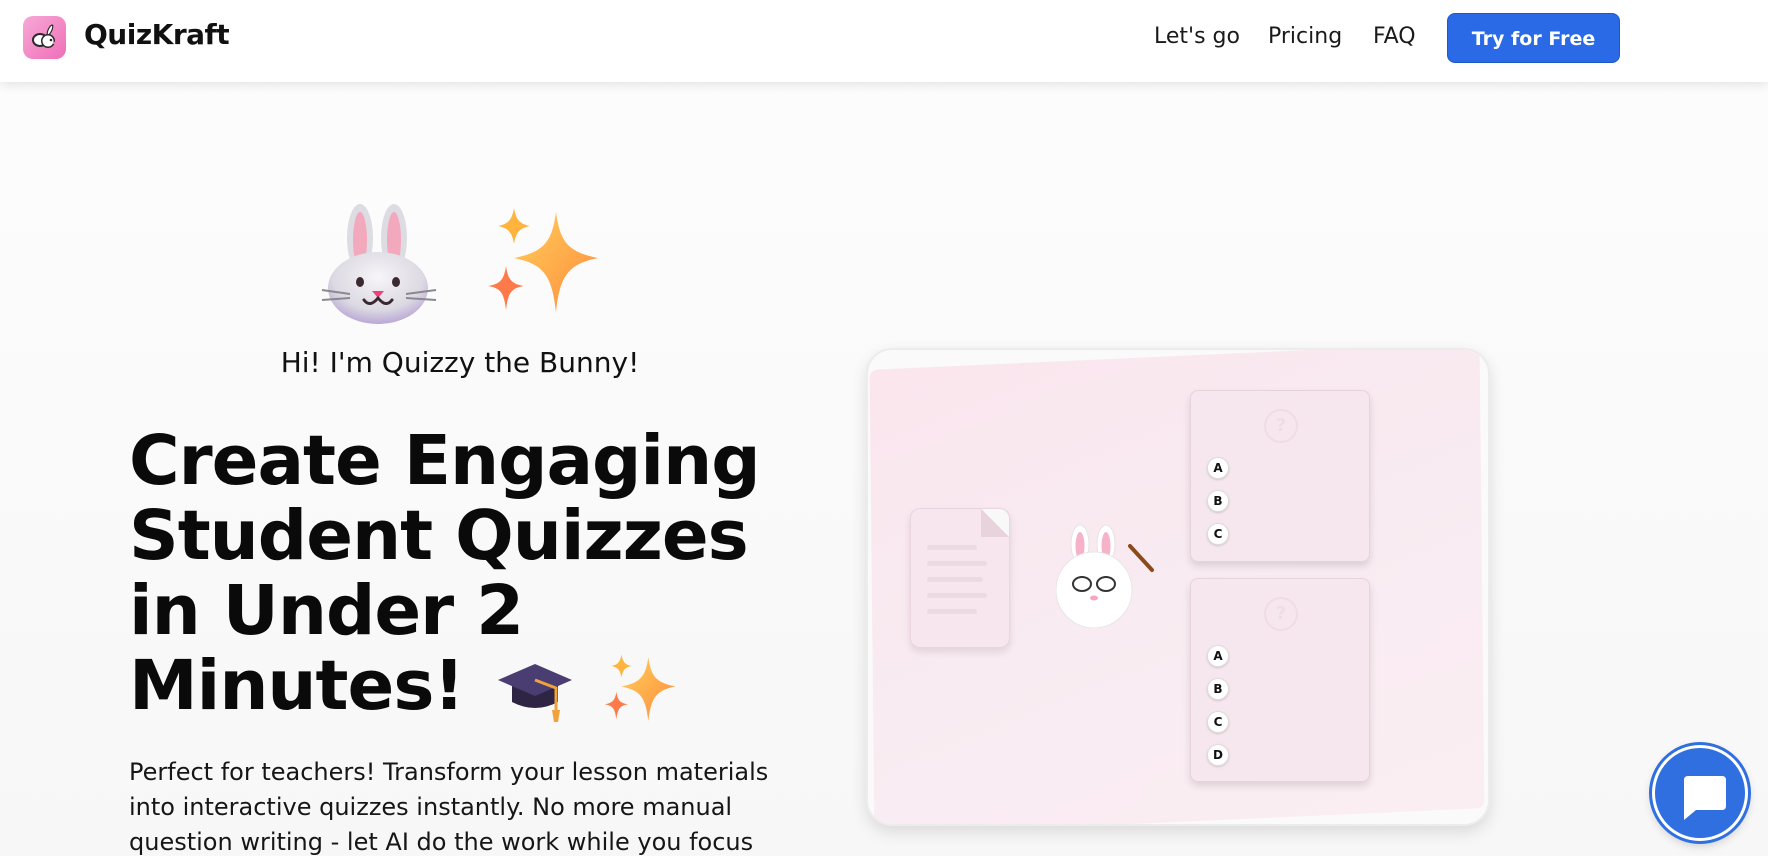 This screenshot has width=1768, height=856. I want to click on graduation-cap-icon, so click(535, 691).